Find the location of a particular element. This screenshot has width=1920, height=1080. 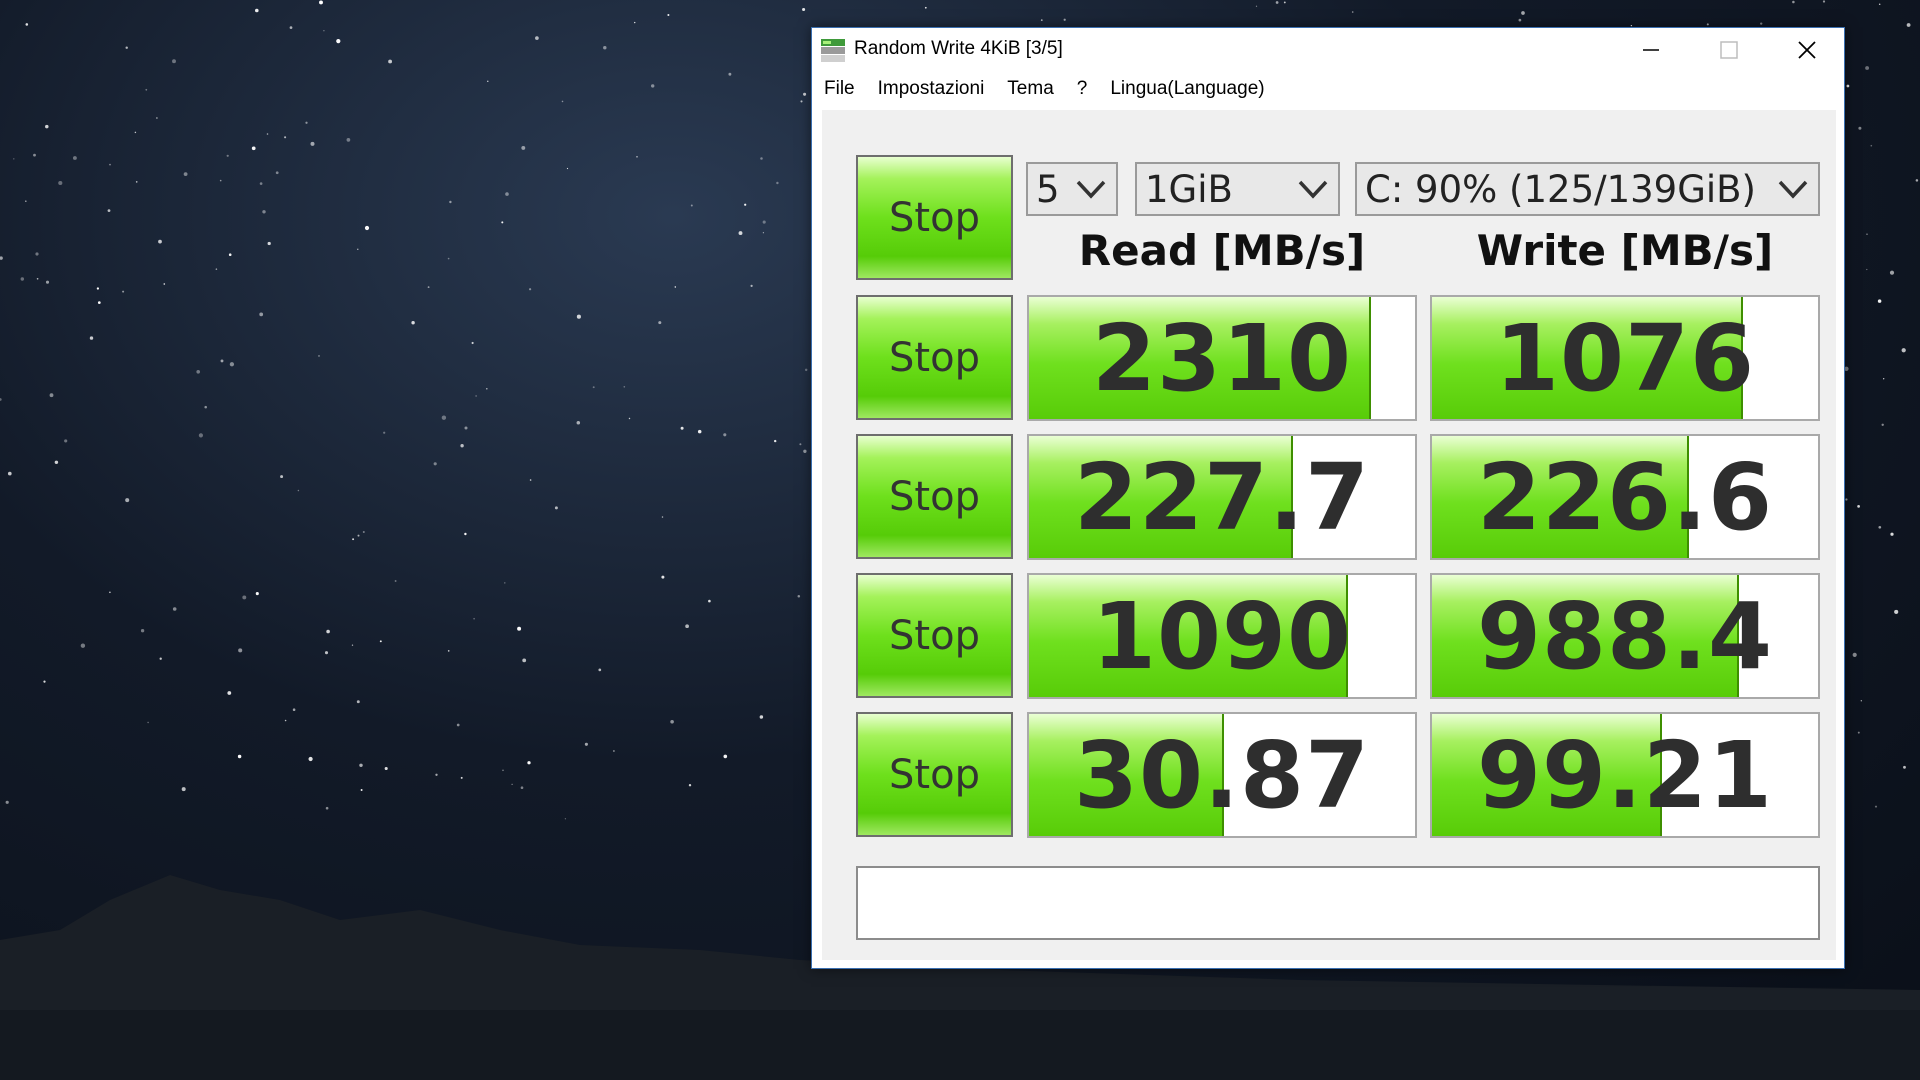

write-result-value: 226.6 is located at coordinates (1624, 497).